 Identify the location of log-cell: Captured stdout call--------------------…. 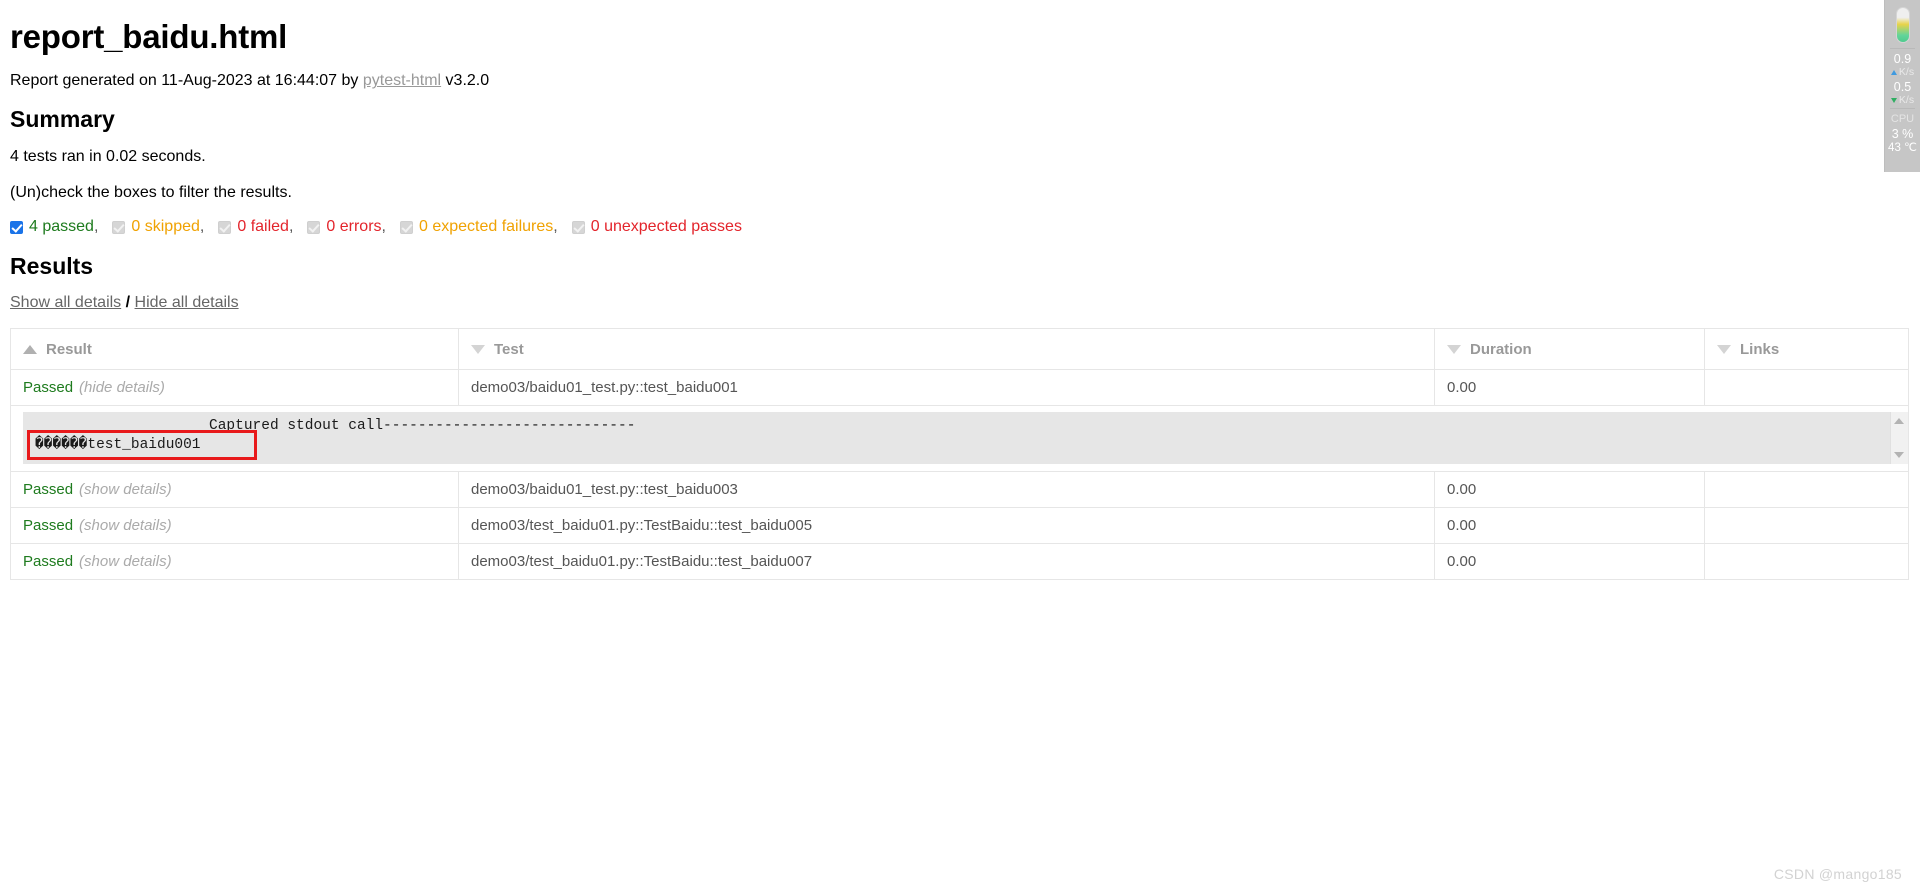
(959, 439).